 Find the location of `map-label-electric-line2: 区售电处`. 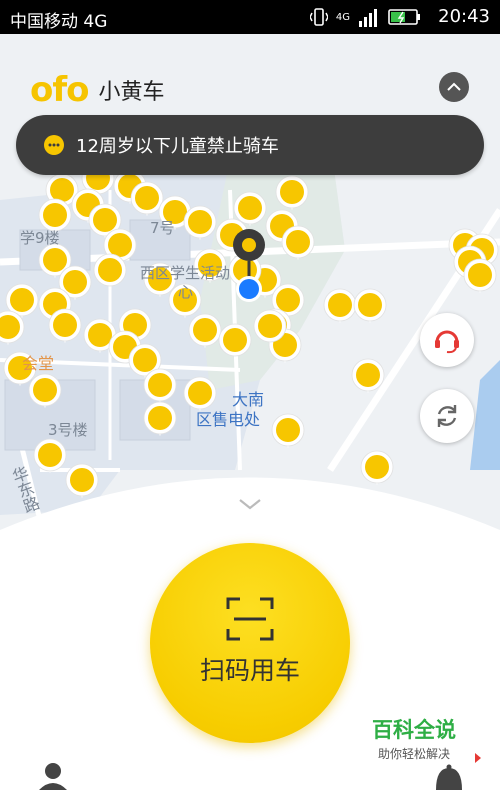

map-label-electric-line2: 区售电处 is located at coordinates (228, 419).